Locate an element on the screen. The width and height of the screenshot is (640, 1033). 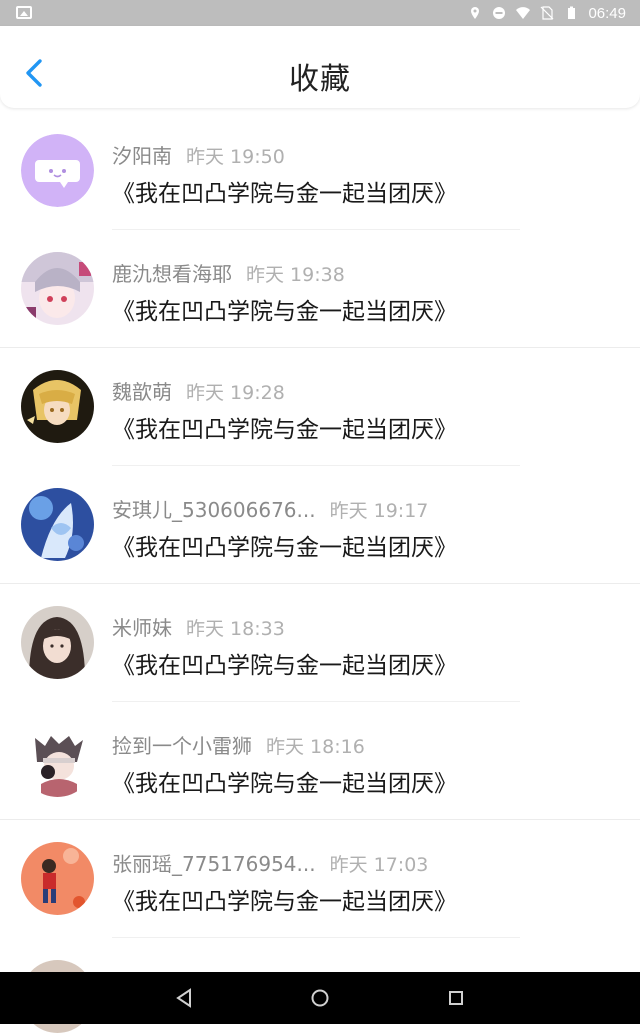
home-nav-button is located at coordinates (320, 998).